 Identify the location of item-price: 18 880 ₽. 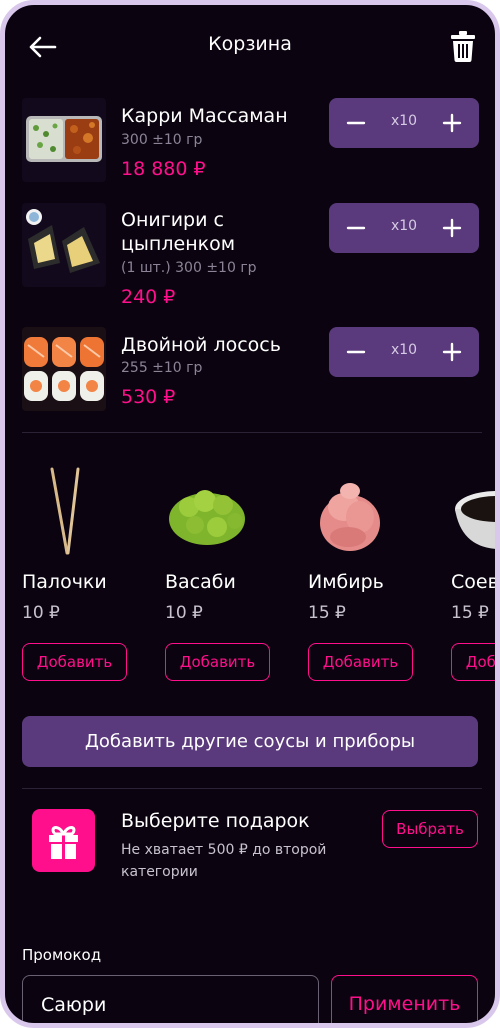
(163, 169).